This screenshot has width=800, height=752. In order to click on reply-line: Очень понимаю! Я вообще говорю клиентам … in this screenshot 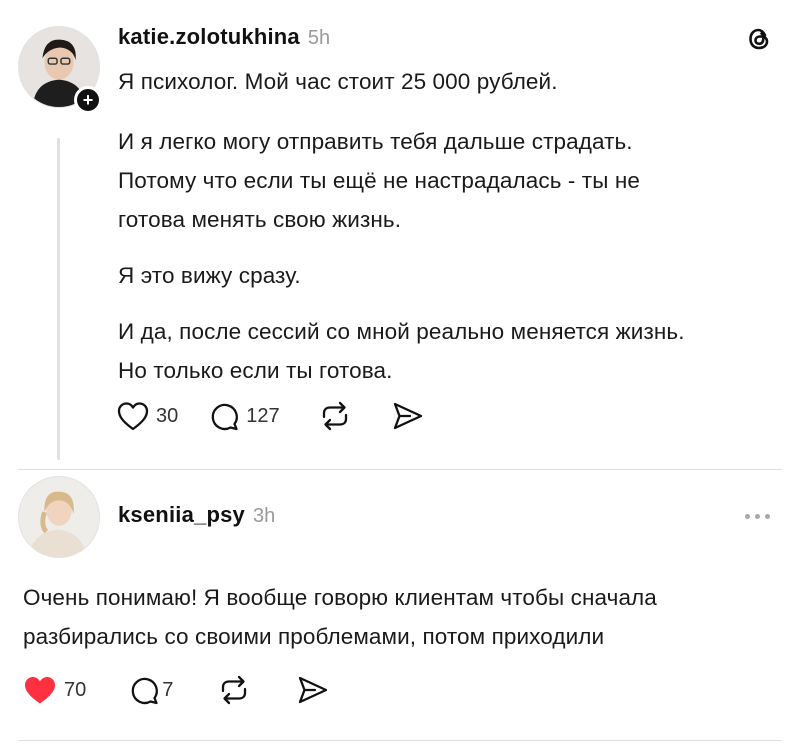, I will do `click(340, 597)`.